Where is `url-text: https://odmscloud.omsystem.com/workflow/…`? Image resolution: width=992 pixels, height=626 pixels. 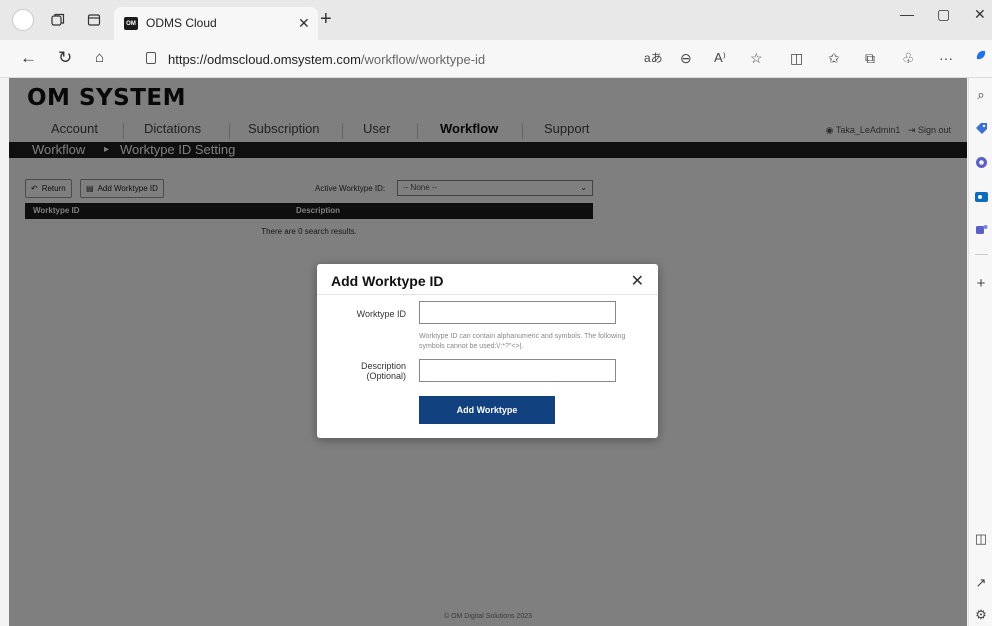
url-text: https://odmscloud.omsystem.com/workflow/… is located at coordinates (326, 59).